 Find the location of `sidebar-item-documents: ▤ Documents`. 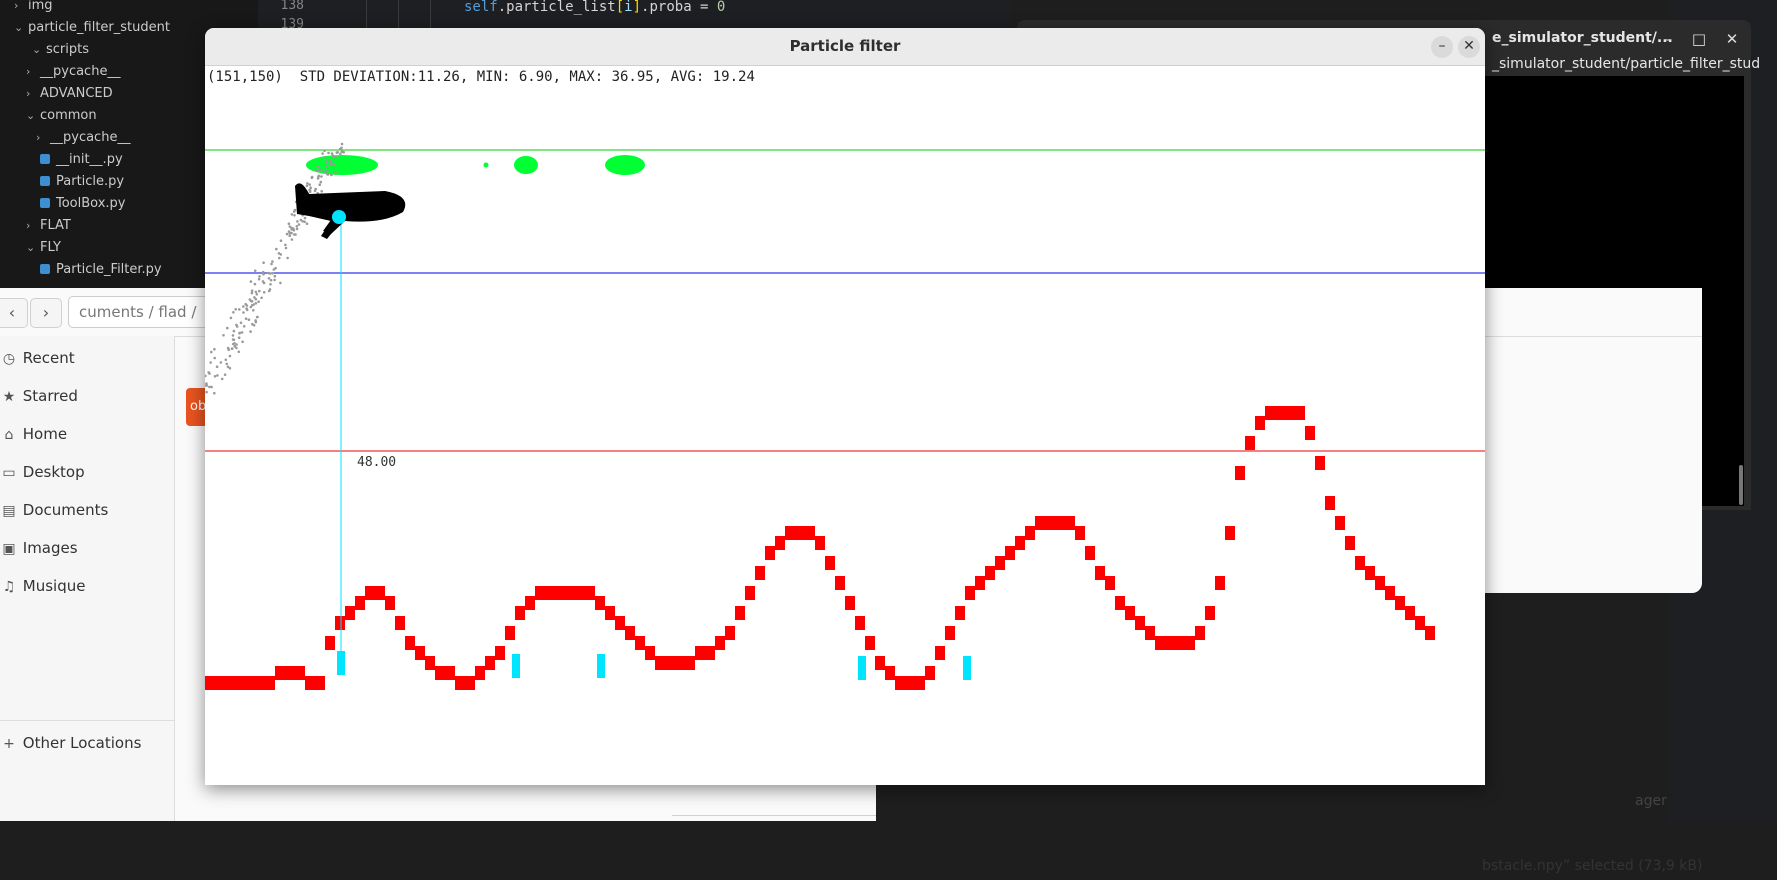

sidebar-item-documents: ▤ Documents is located at coordinates (54, 510).